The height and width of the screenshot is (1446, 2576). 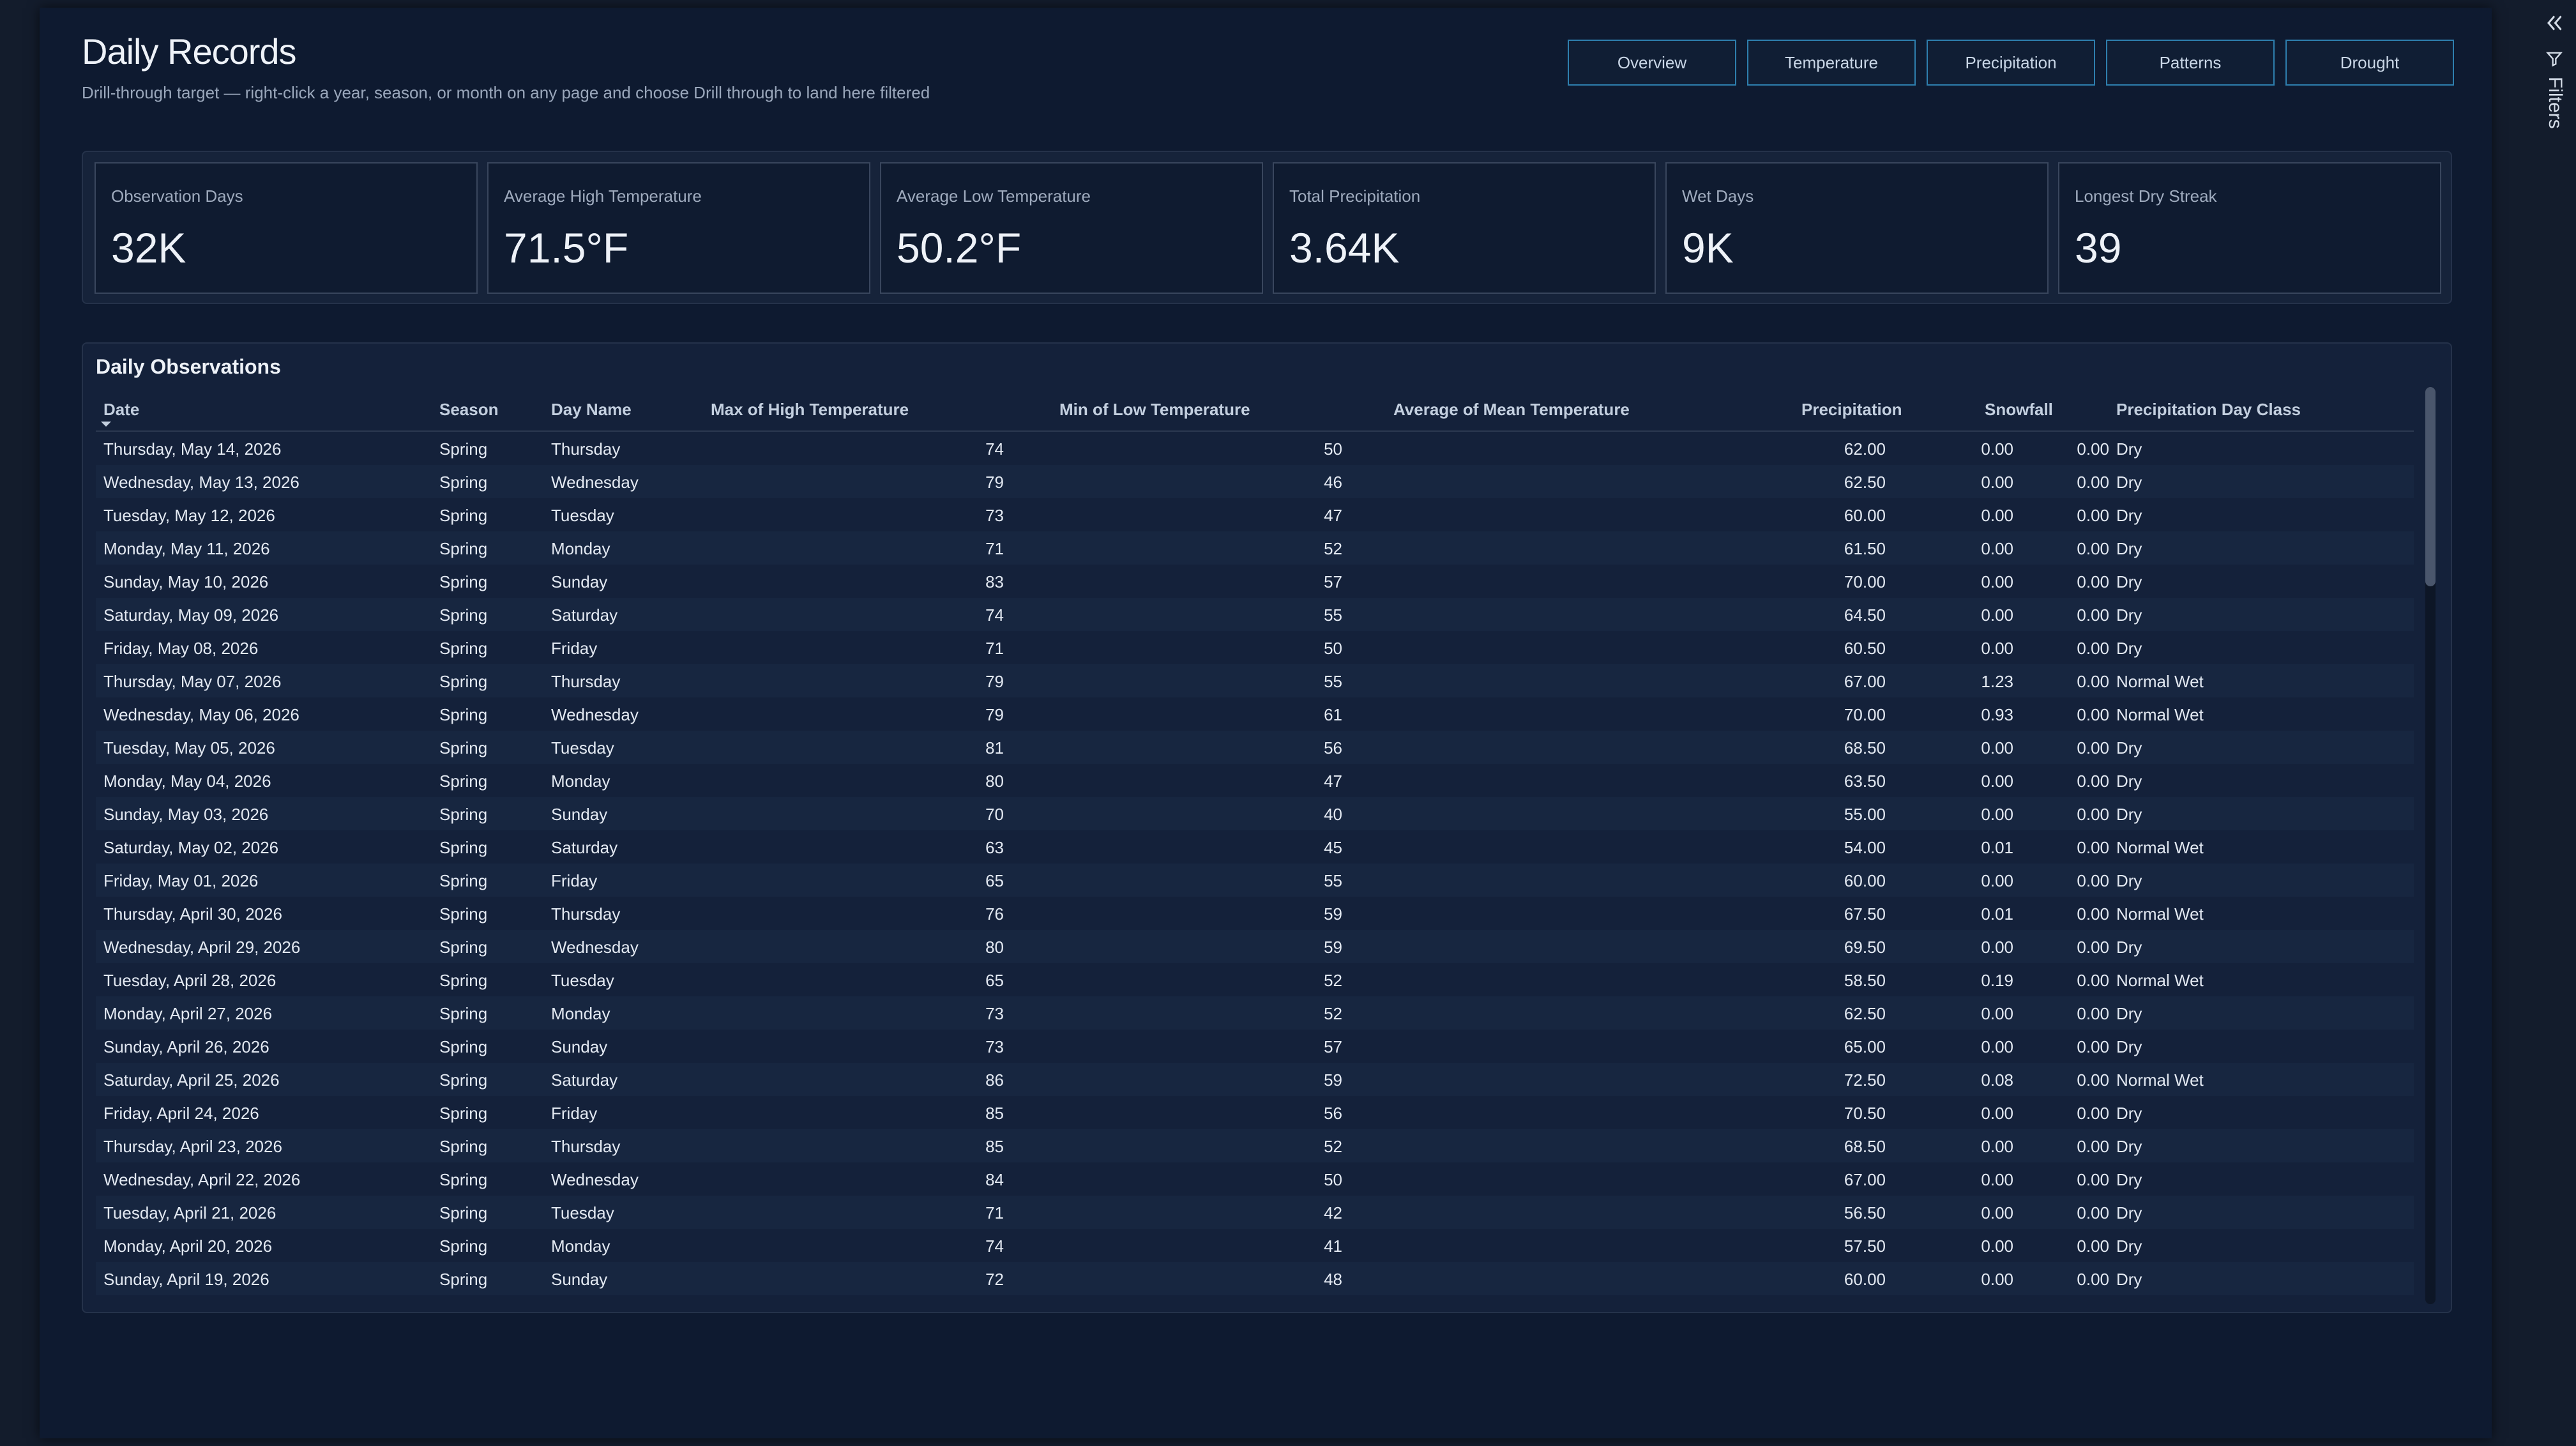 What do you see at coordinates (1652, 63) in the screenshot?
I see `nav-button-overview: Overview` at bounding box center [1652, 63].